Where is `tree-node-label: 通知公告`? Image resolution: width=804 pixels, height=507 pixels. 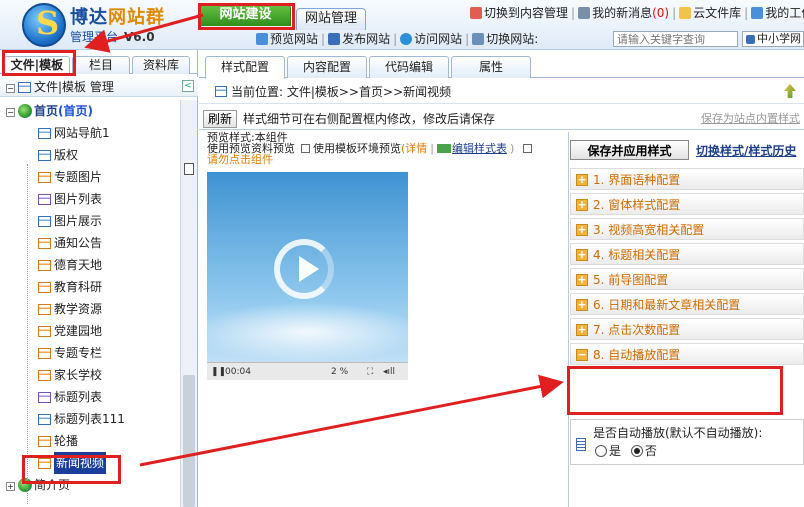 tree-node-label: 通知公告 is located at coordinates (78, 243).